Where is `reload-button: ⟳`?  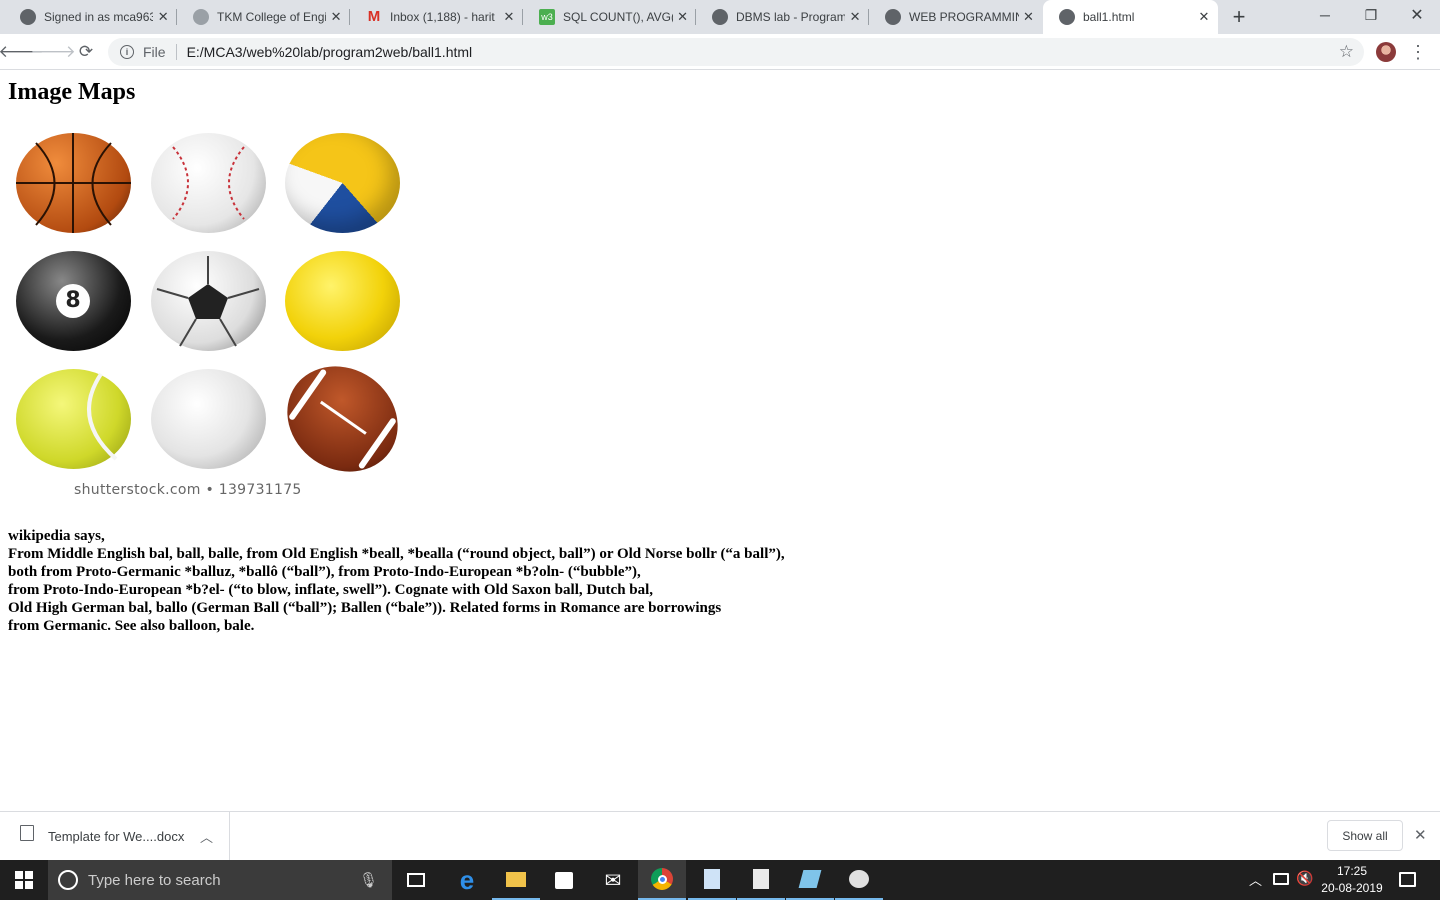
reload-button: ⟳ is located at coordinates (86, 52).